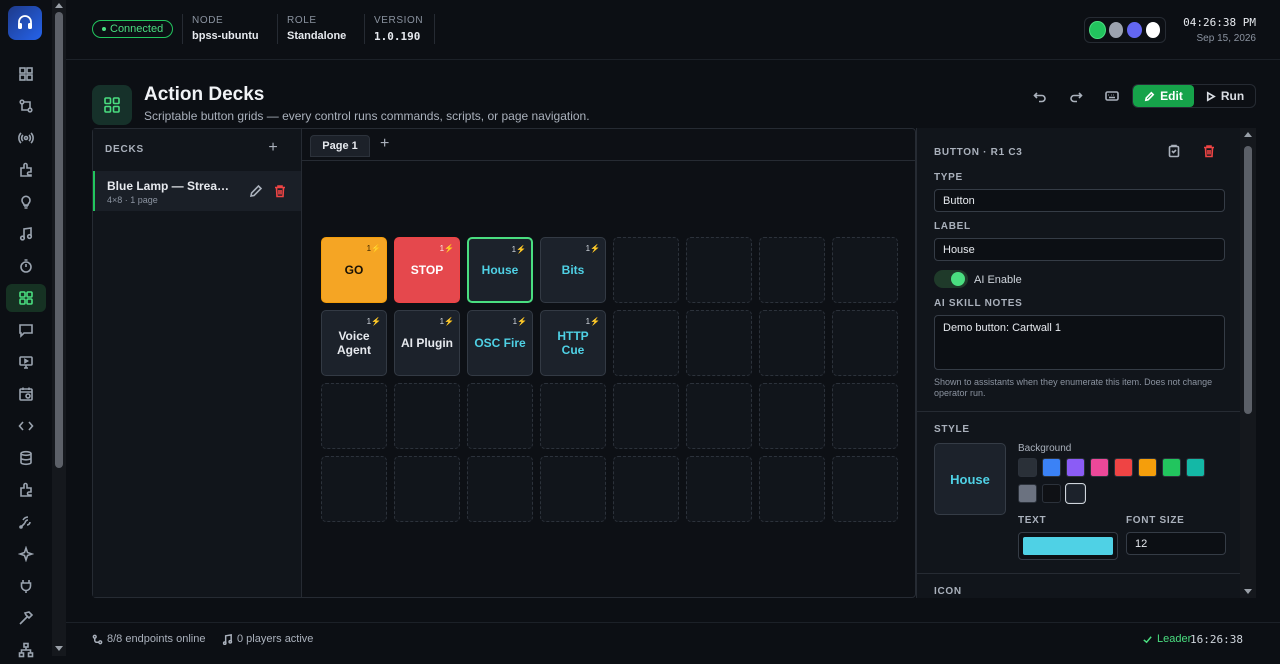  What do you see at coordinates (427, 343) in the screenshot?
I see `deck-button-ai-plugin: 1⚡ AI Plugin` at bounding box center [427, 343].